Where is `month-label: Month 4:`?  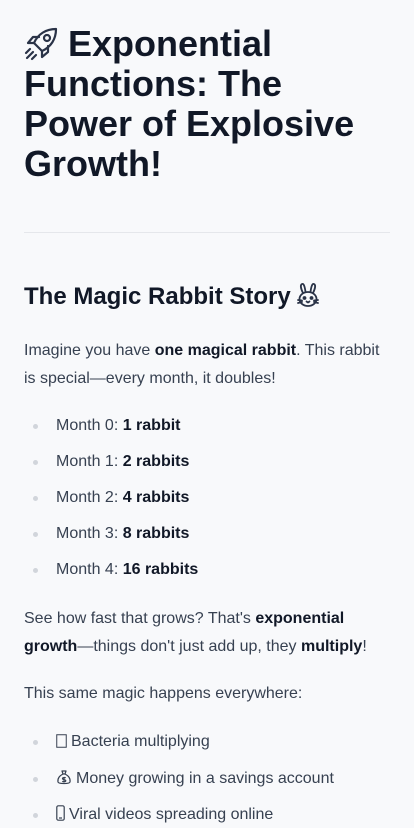 month-label: Month 4: is located at coordinates (89, 569).